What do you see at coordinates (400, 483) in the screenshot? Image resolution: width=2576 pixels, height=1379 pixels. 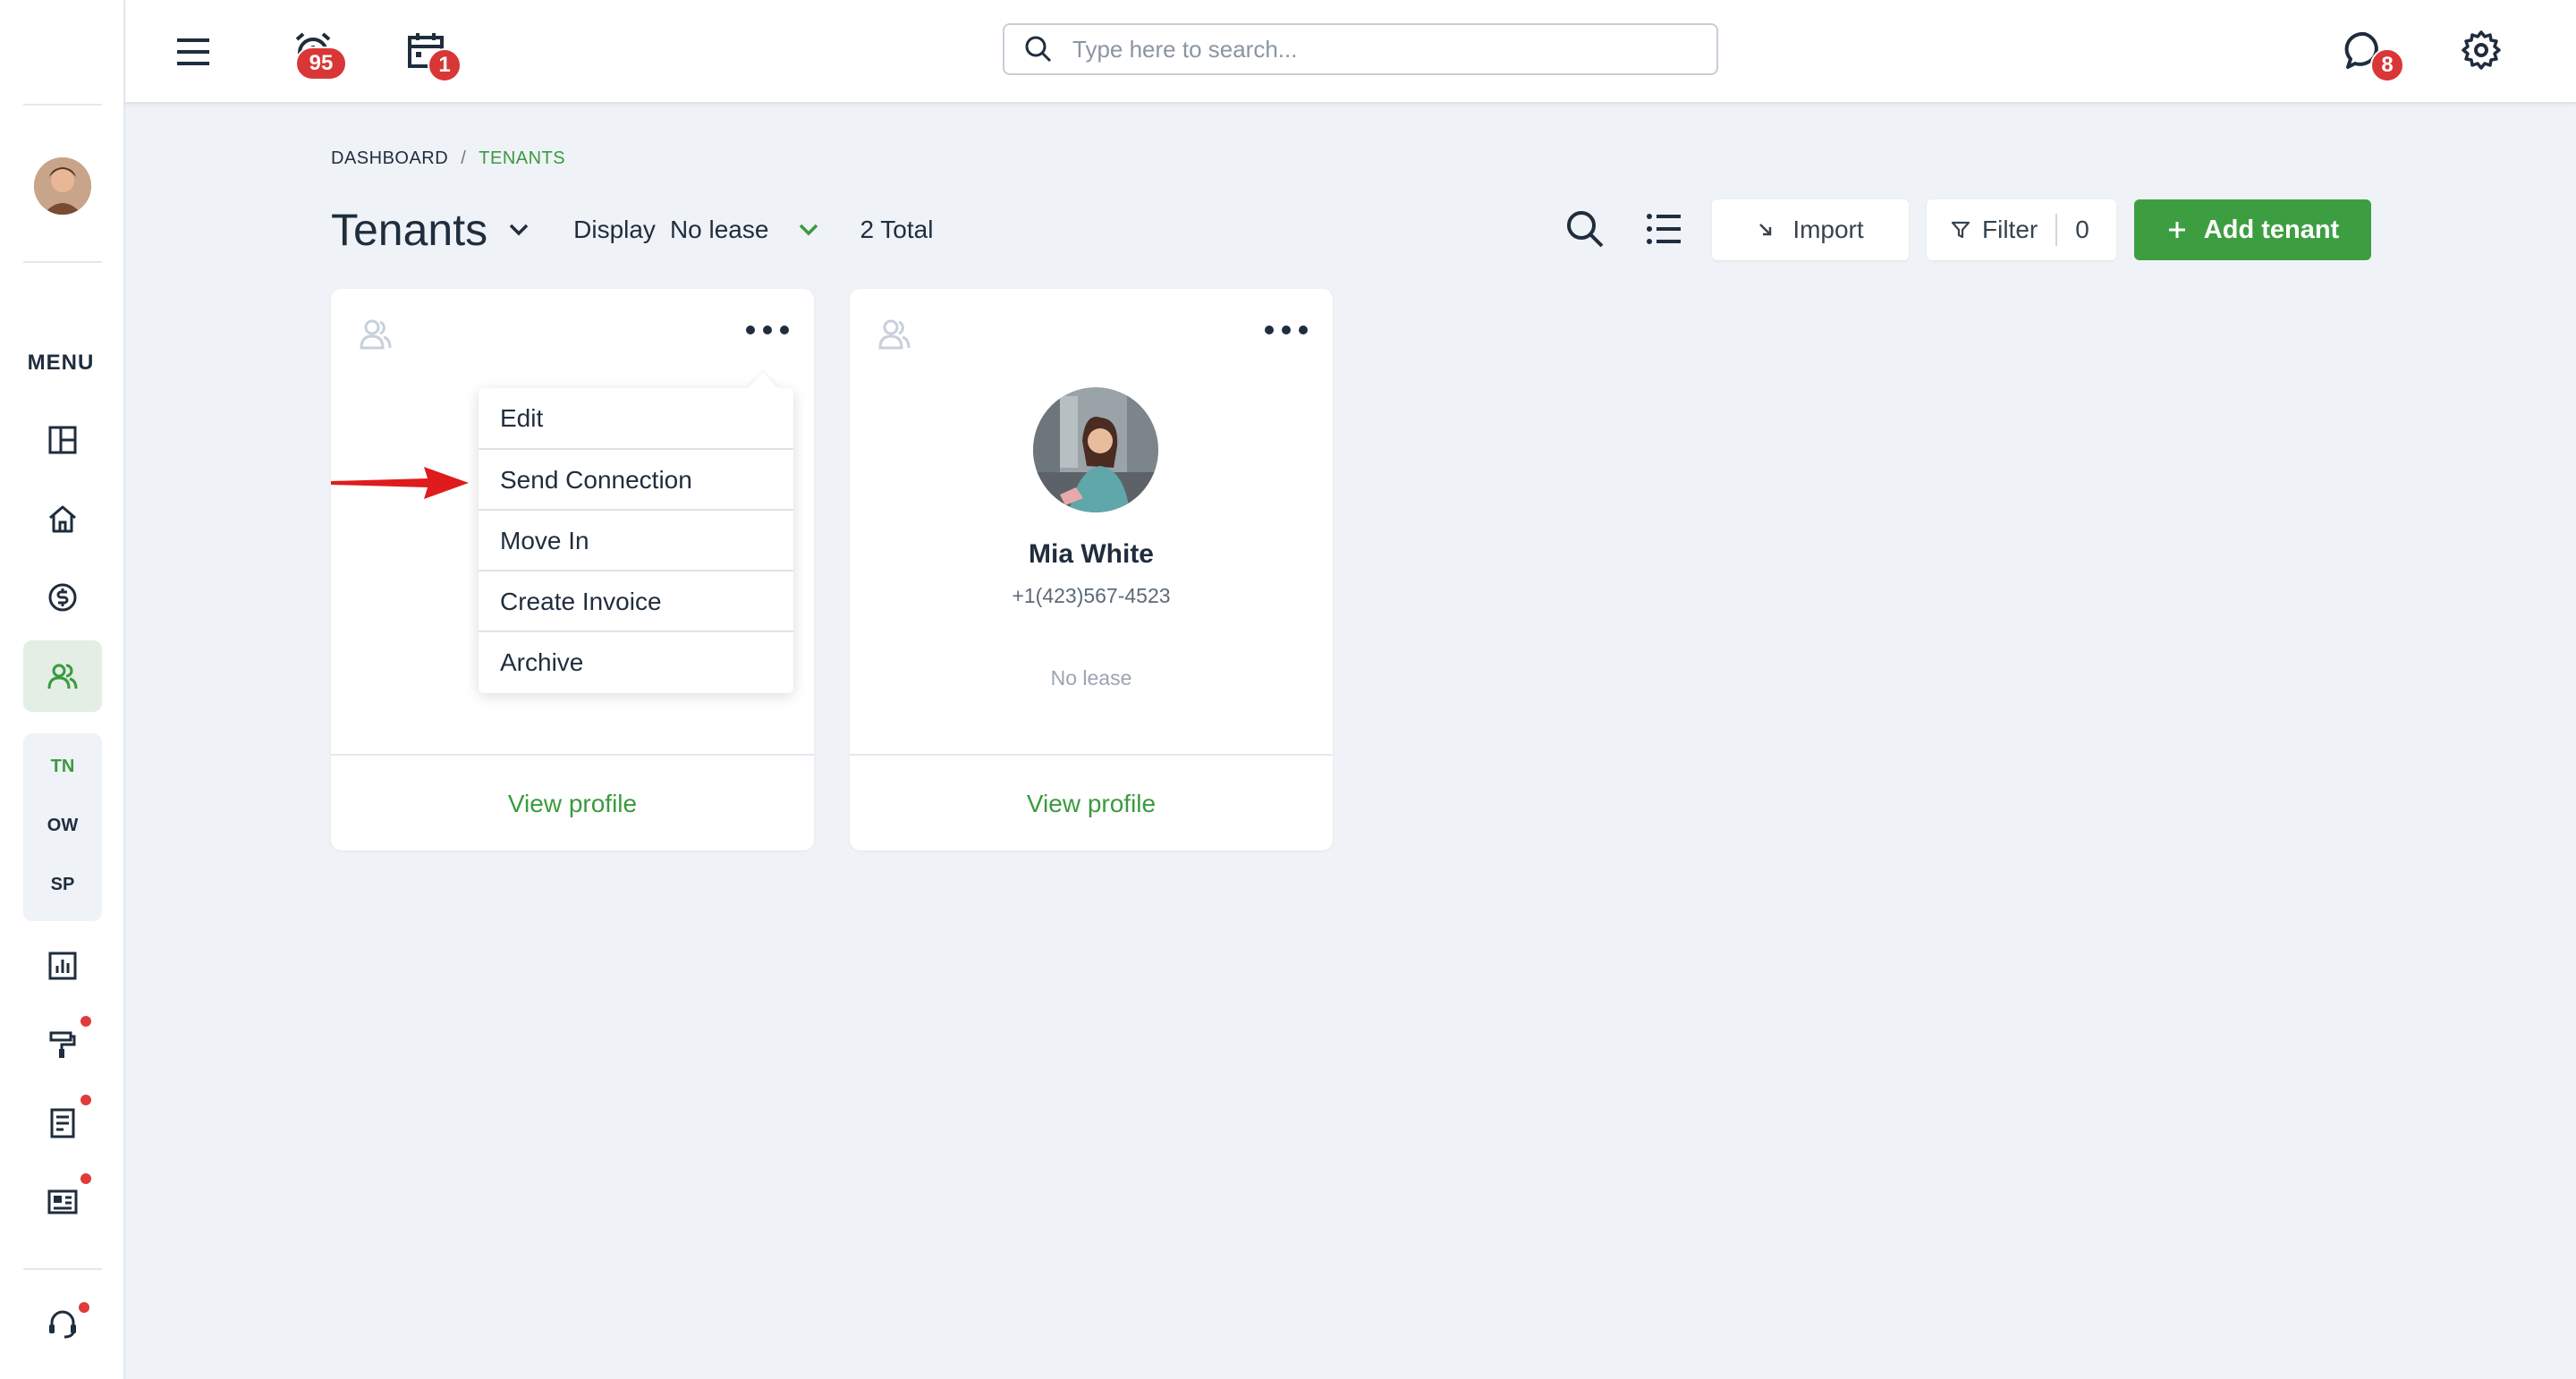 I see `annotation-arrow` at bounding box center [400, 483].